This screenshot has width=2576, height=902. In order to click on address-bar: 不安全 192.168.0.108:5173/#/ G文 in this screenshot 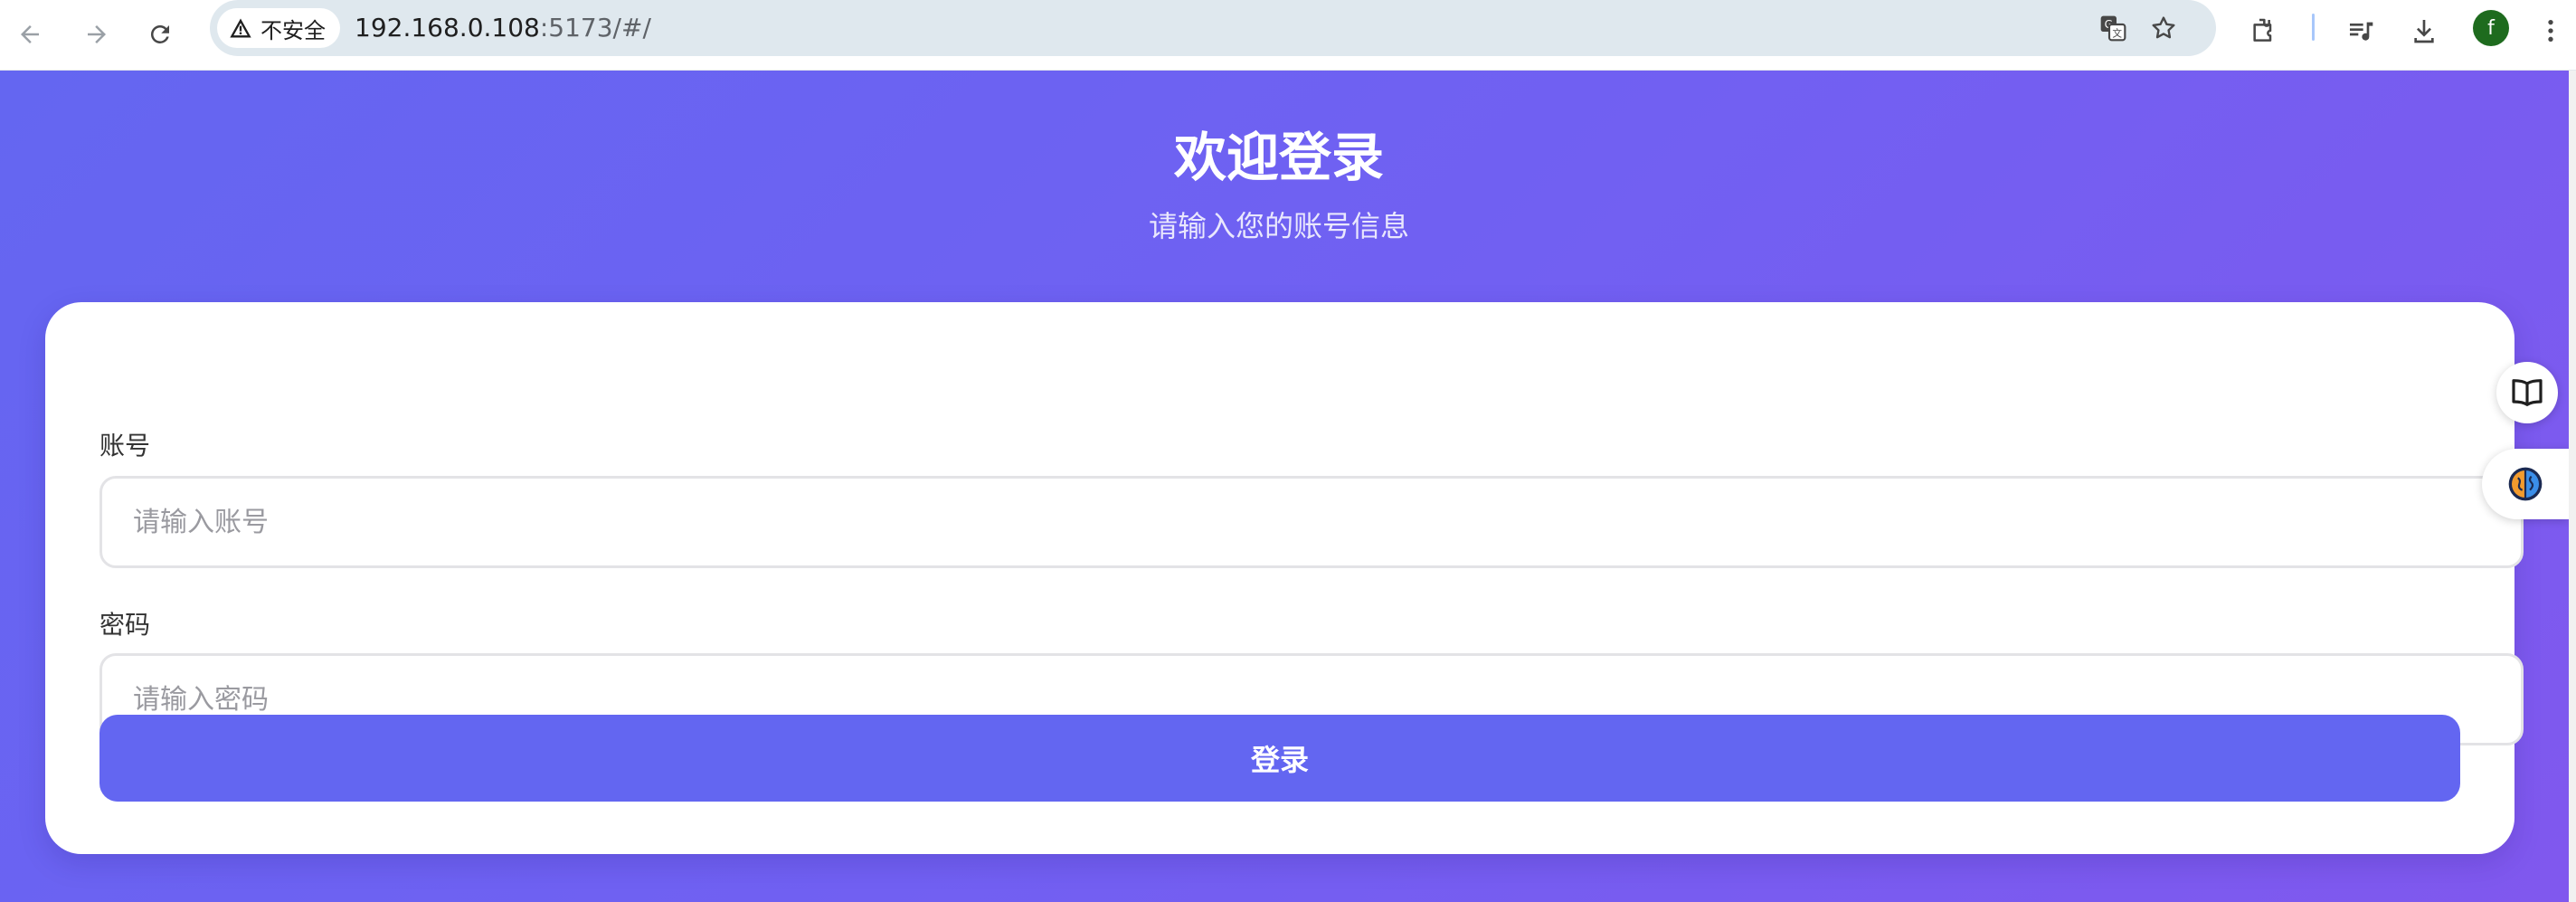, I will do `click(1213, 28)`.